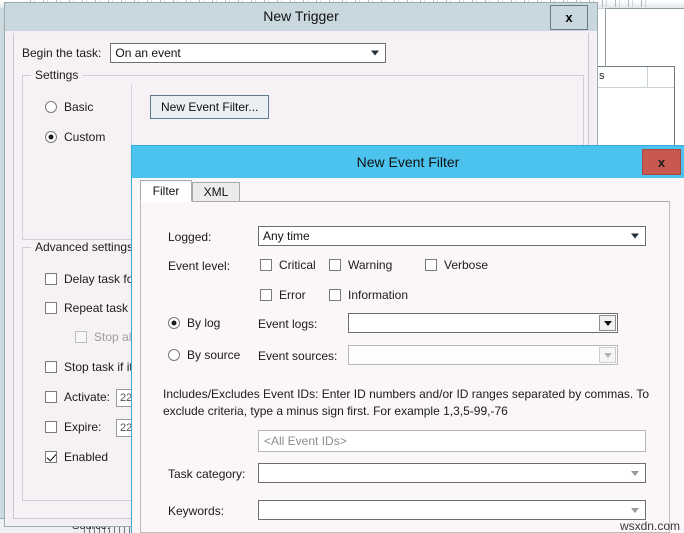 This screenshot has width=684, height=533. I want to click on new-event-filter-titlebar: New Event Filter x, so click(408, 162).